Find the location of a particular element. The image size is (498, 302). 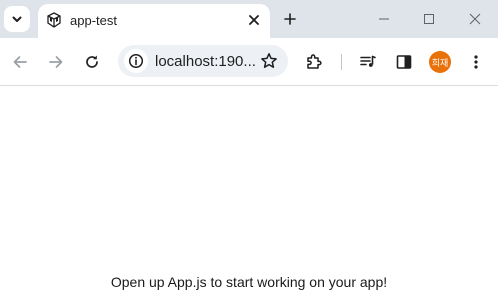

side-panel-button is located at coordinates (404, 62).